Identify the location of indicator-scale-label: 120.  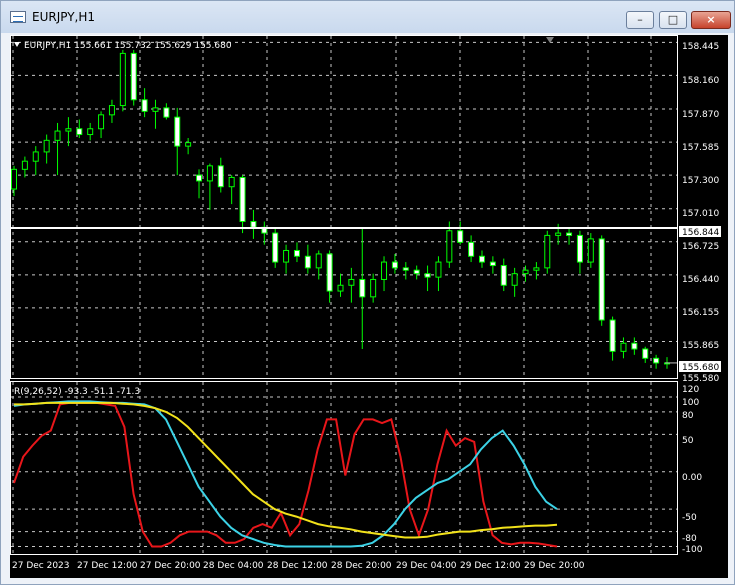
(690, 390).